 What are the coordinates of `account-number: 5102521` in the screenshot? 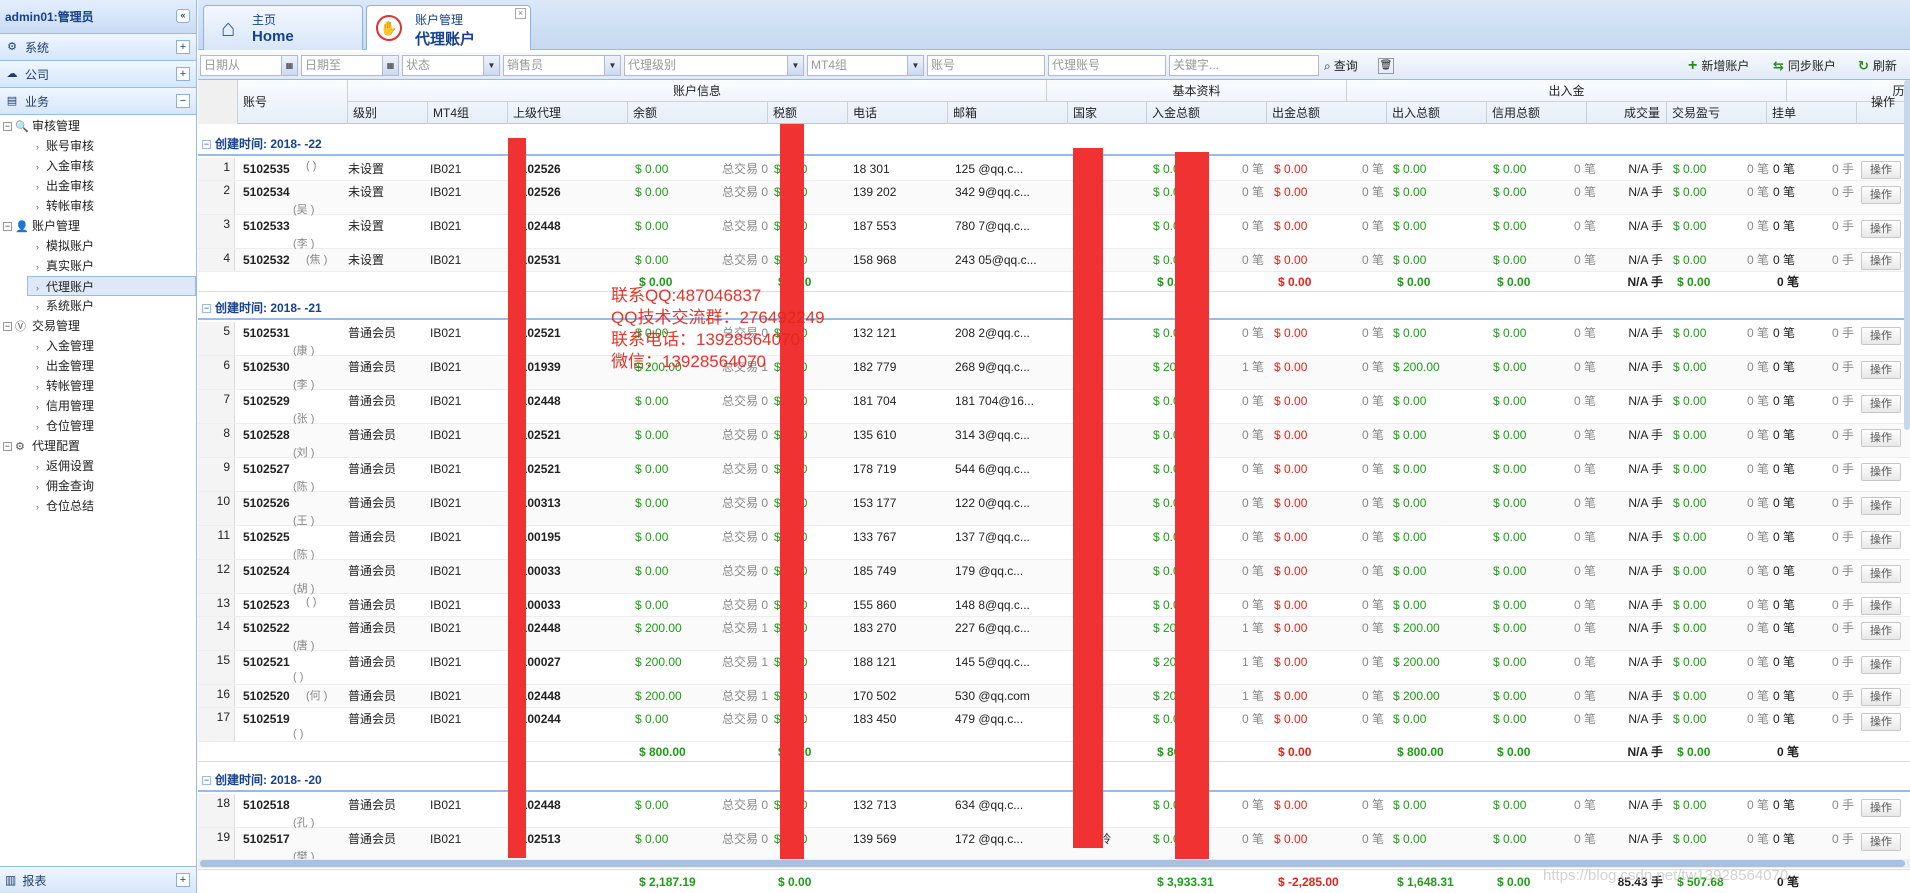 It's located at (293, 662).